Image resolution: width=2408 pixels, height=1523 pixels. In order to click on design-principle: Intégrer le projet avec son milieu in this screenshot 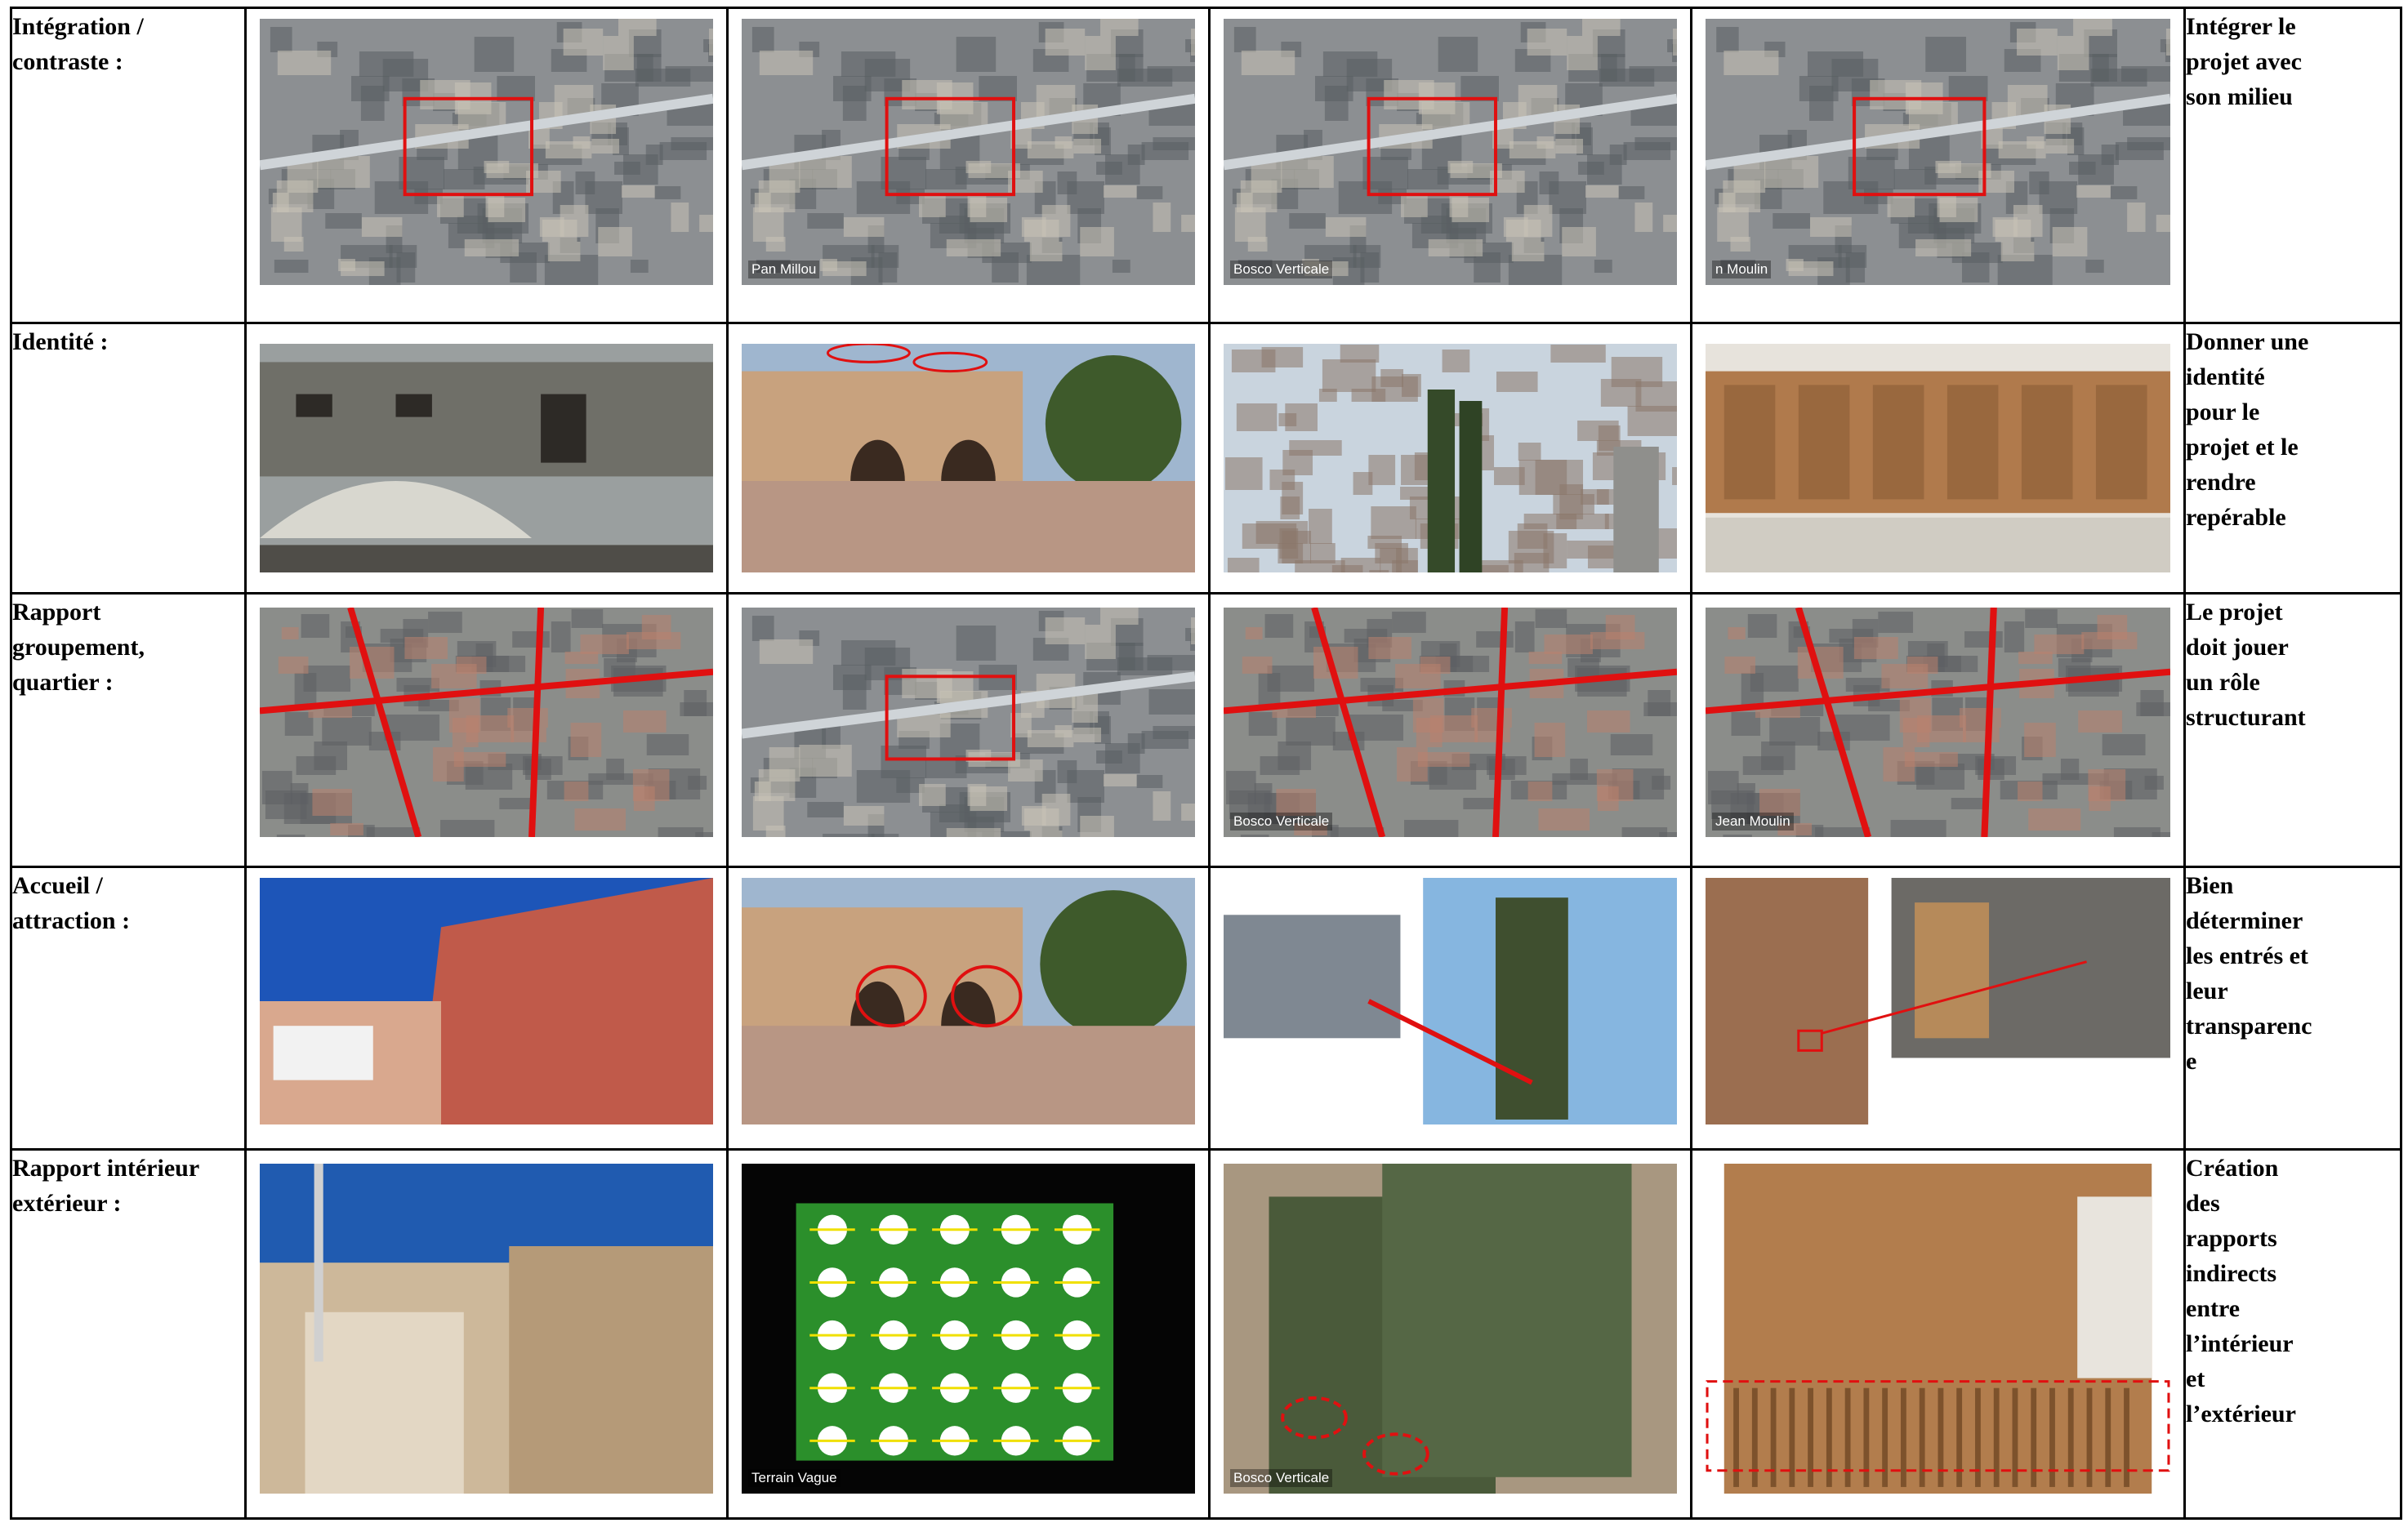, I will do `click(2292, 166)`.